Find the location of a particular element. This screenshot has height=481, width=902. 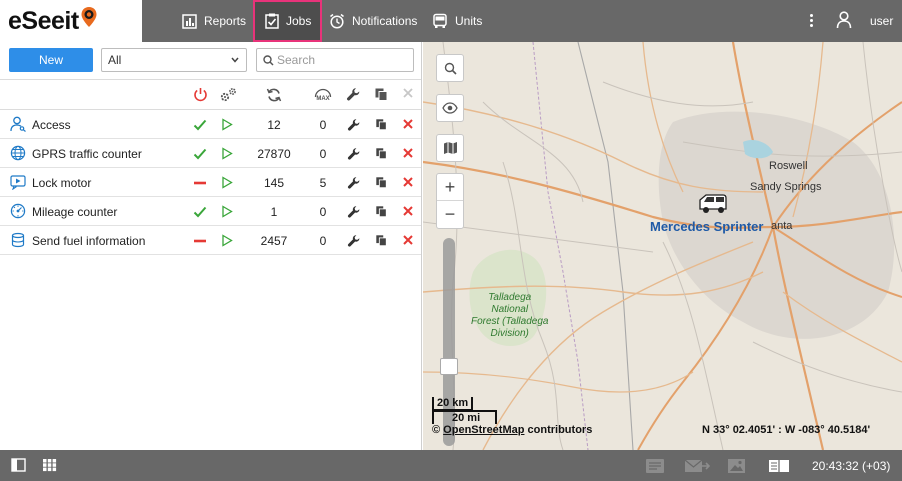

job-name: Access is located at coordinates (51, 125).